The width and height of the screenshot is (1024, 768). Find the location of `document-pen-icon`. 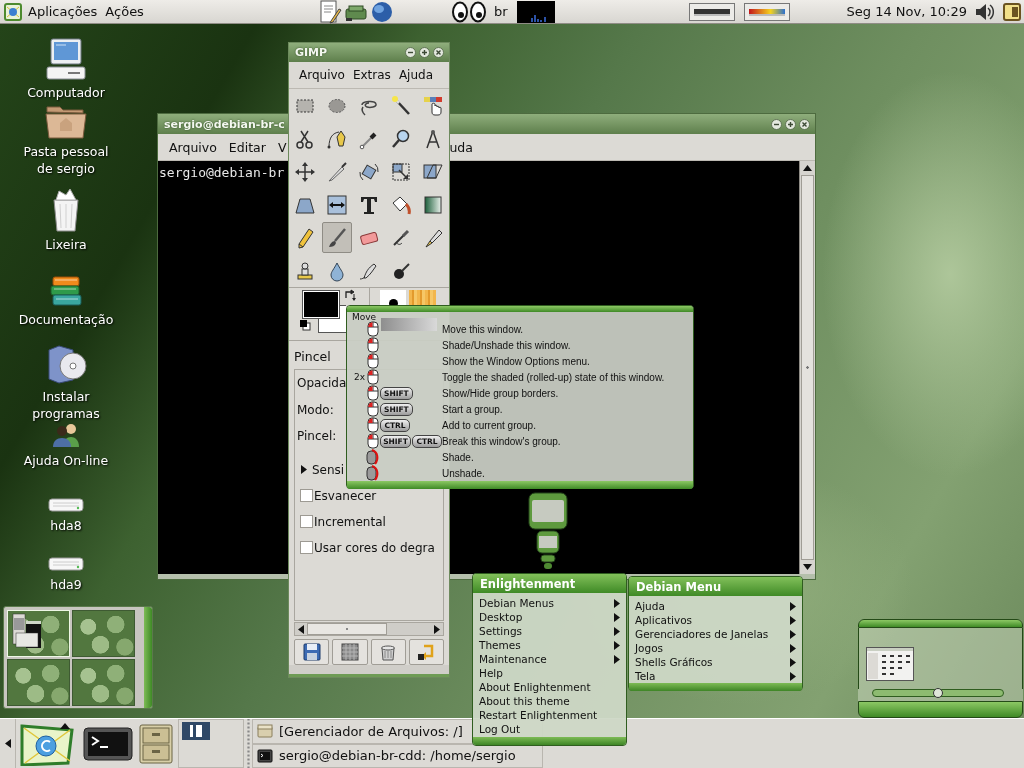

document-pen-icon is located at coordinates (329, 12).